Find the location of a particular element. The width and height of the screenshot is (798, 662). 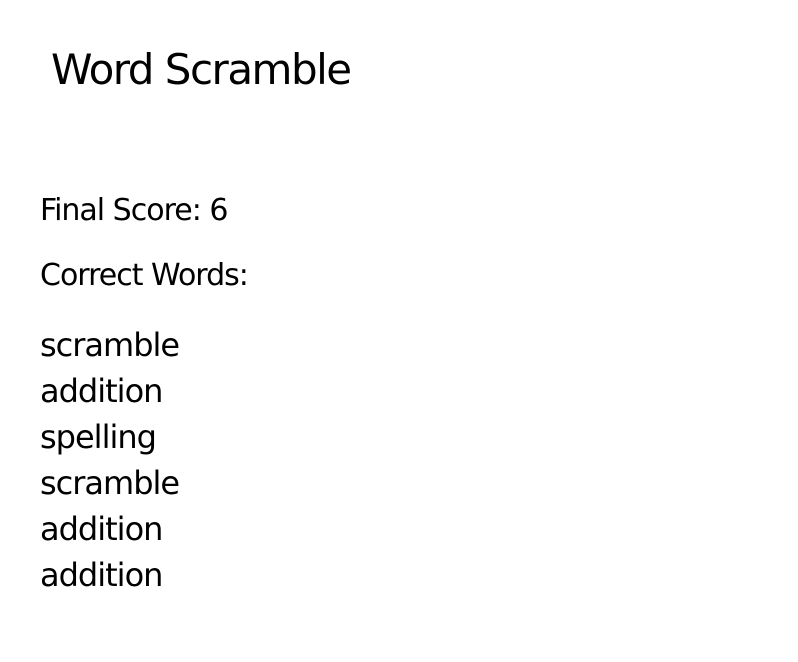

list-item: spelling is located at coordinates (98, 437).